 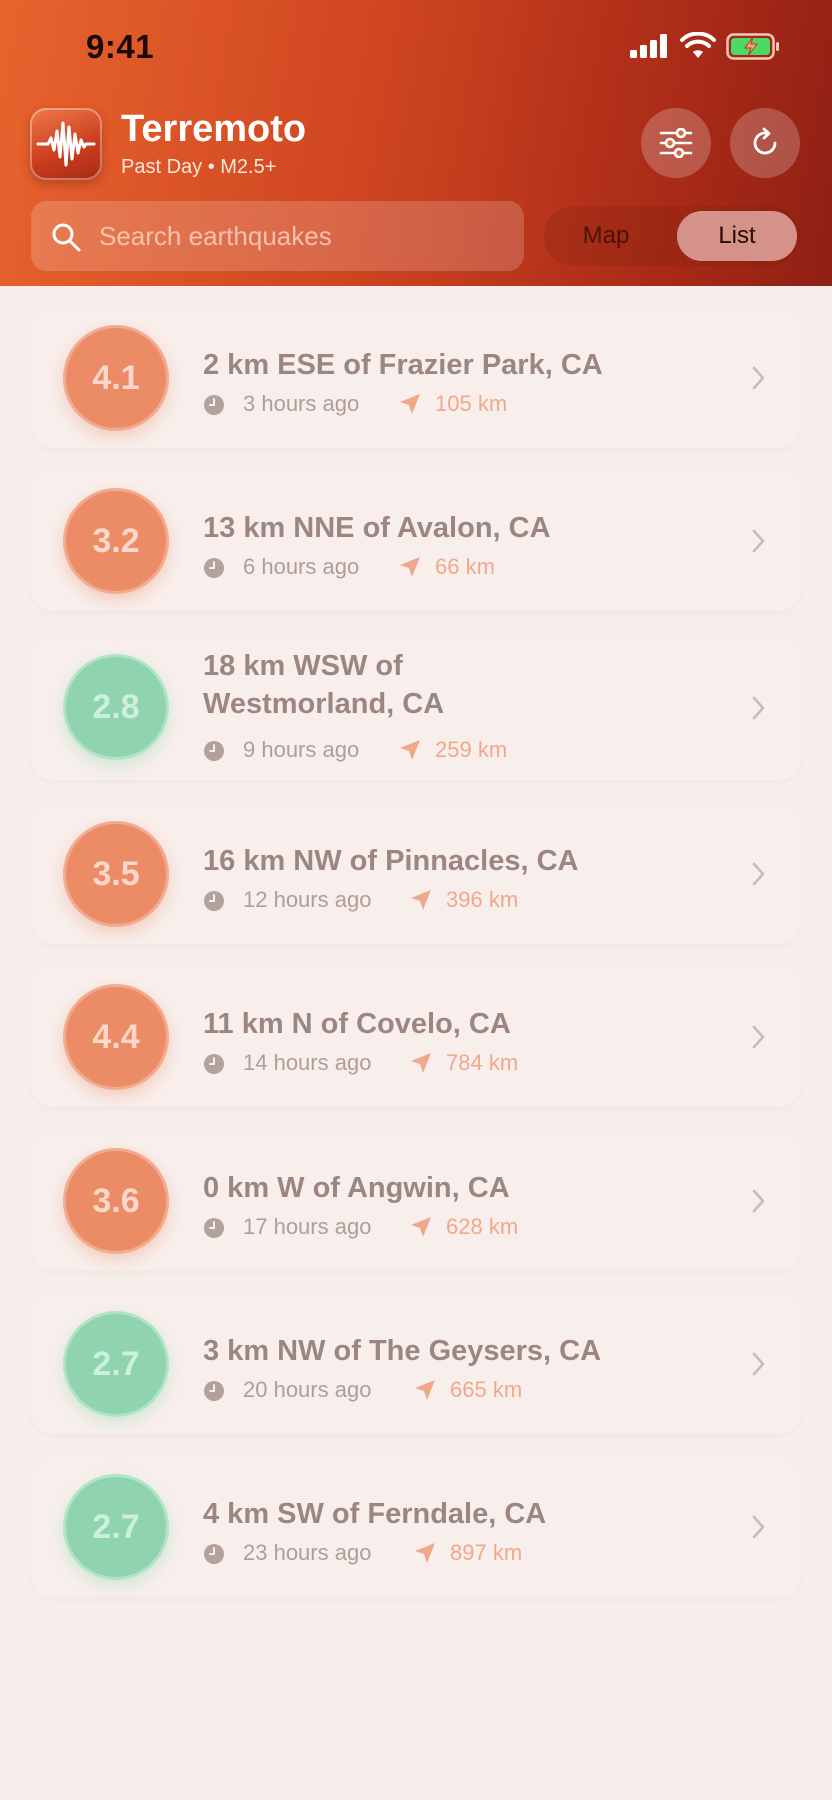 I want to click on quake-meta: 20 hours ago 665 km, so click(x=463, y=1390).